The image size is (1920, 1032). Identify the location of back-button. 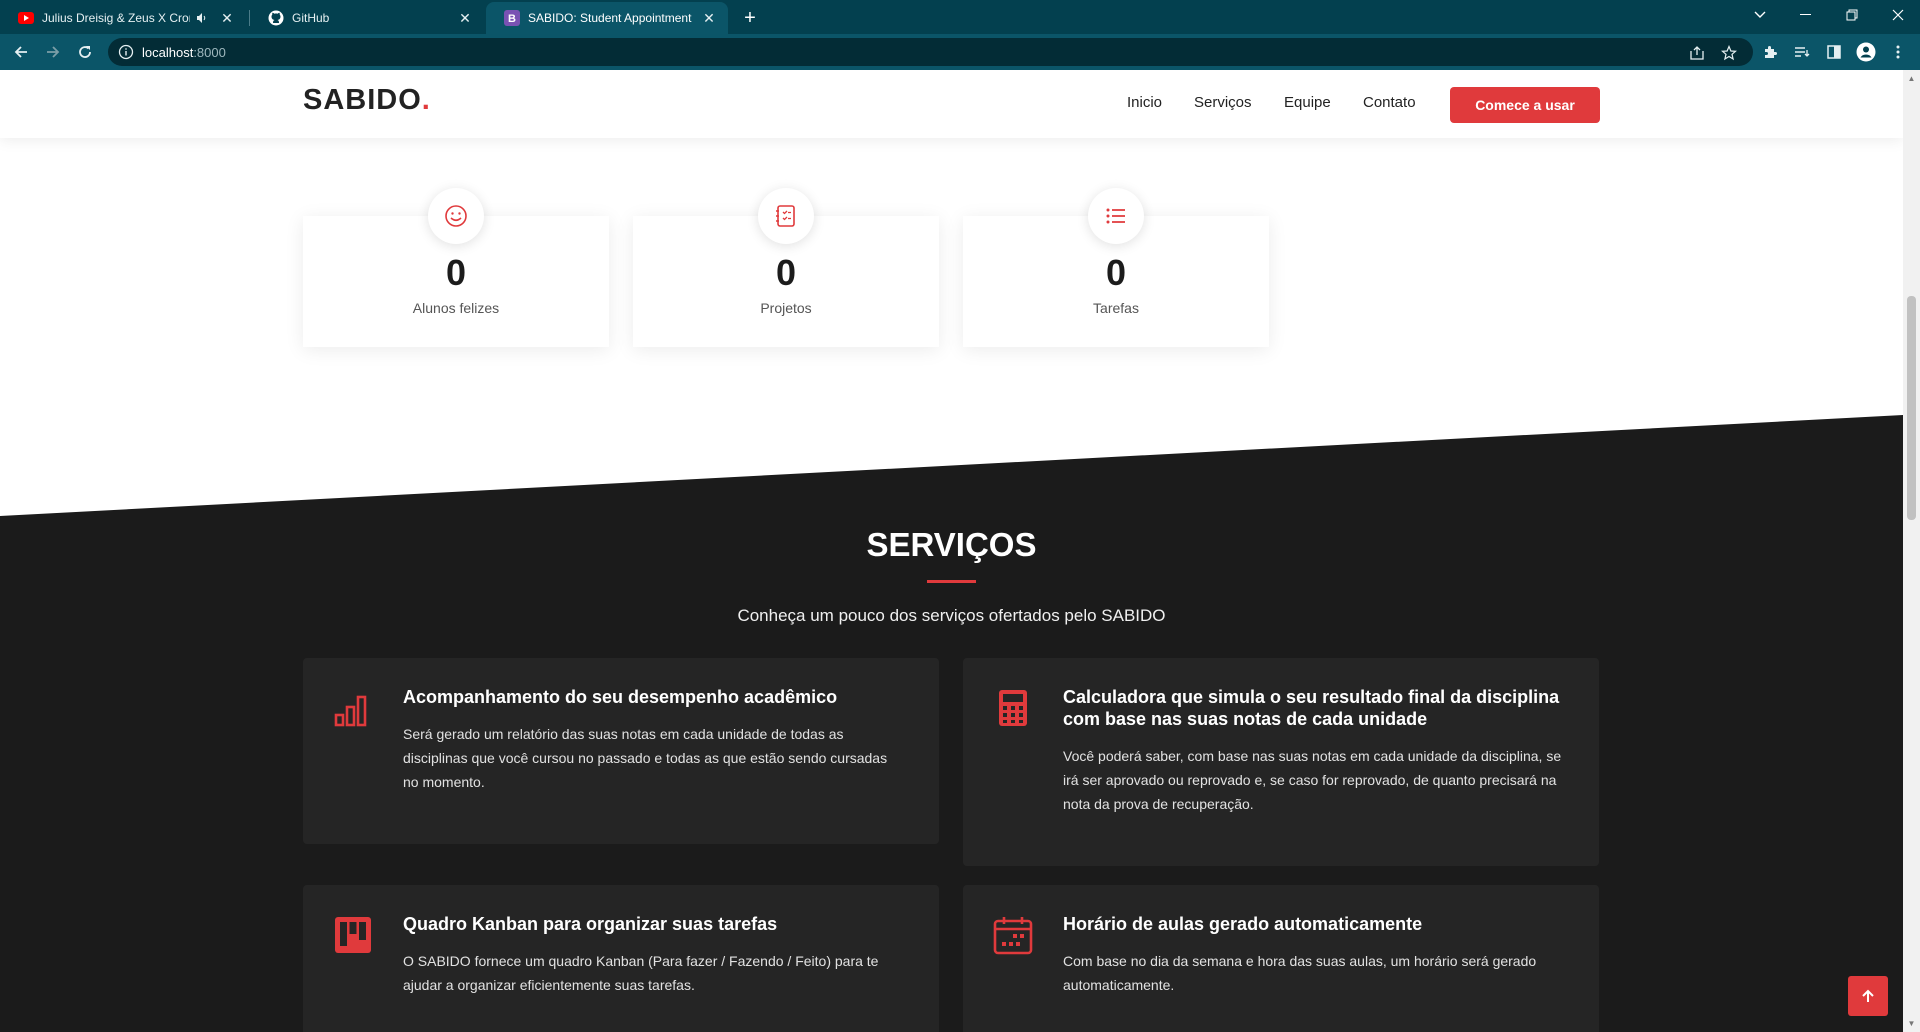
(21, 52).